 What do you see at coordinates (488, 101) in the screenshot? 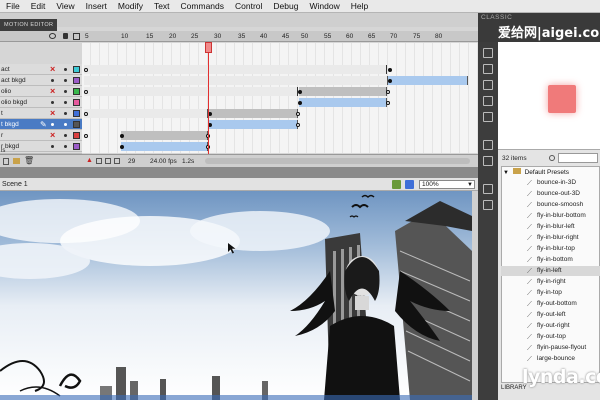
I see `align-tool-icon` at bounding box center [488, 101].